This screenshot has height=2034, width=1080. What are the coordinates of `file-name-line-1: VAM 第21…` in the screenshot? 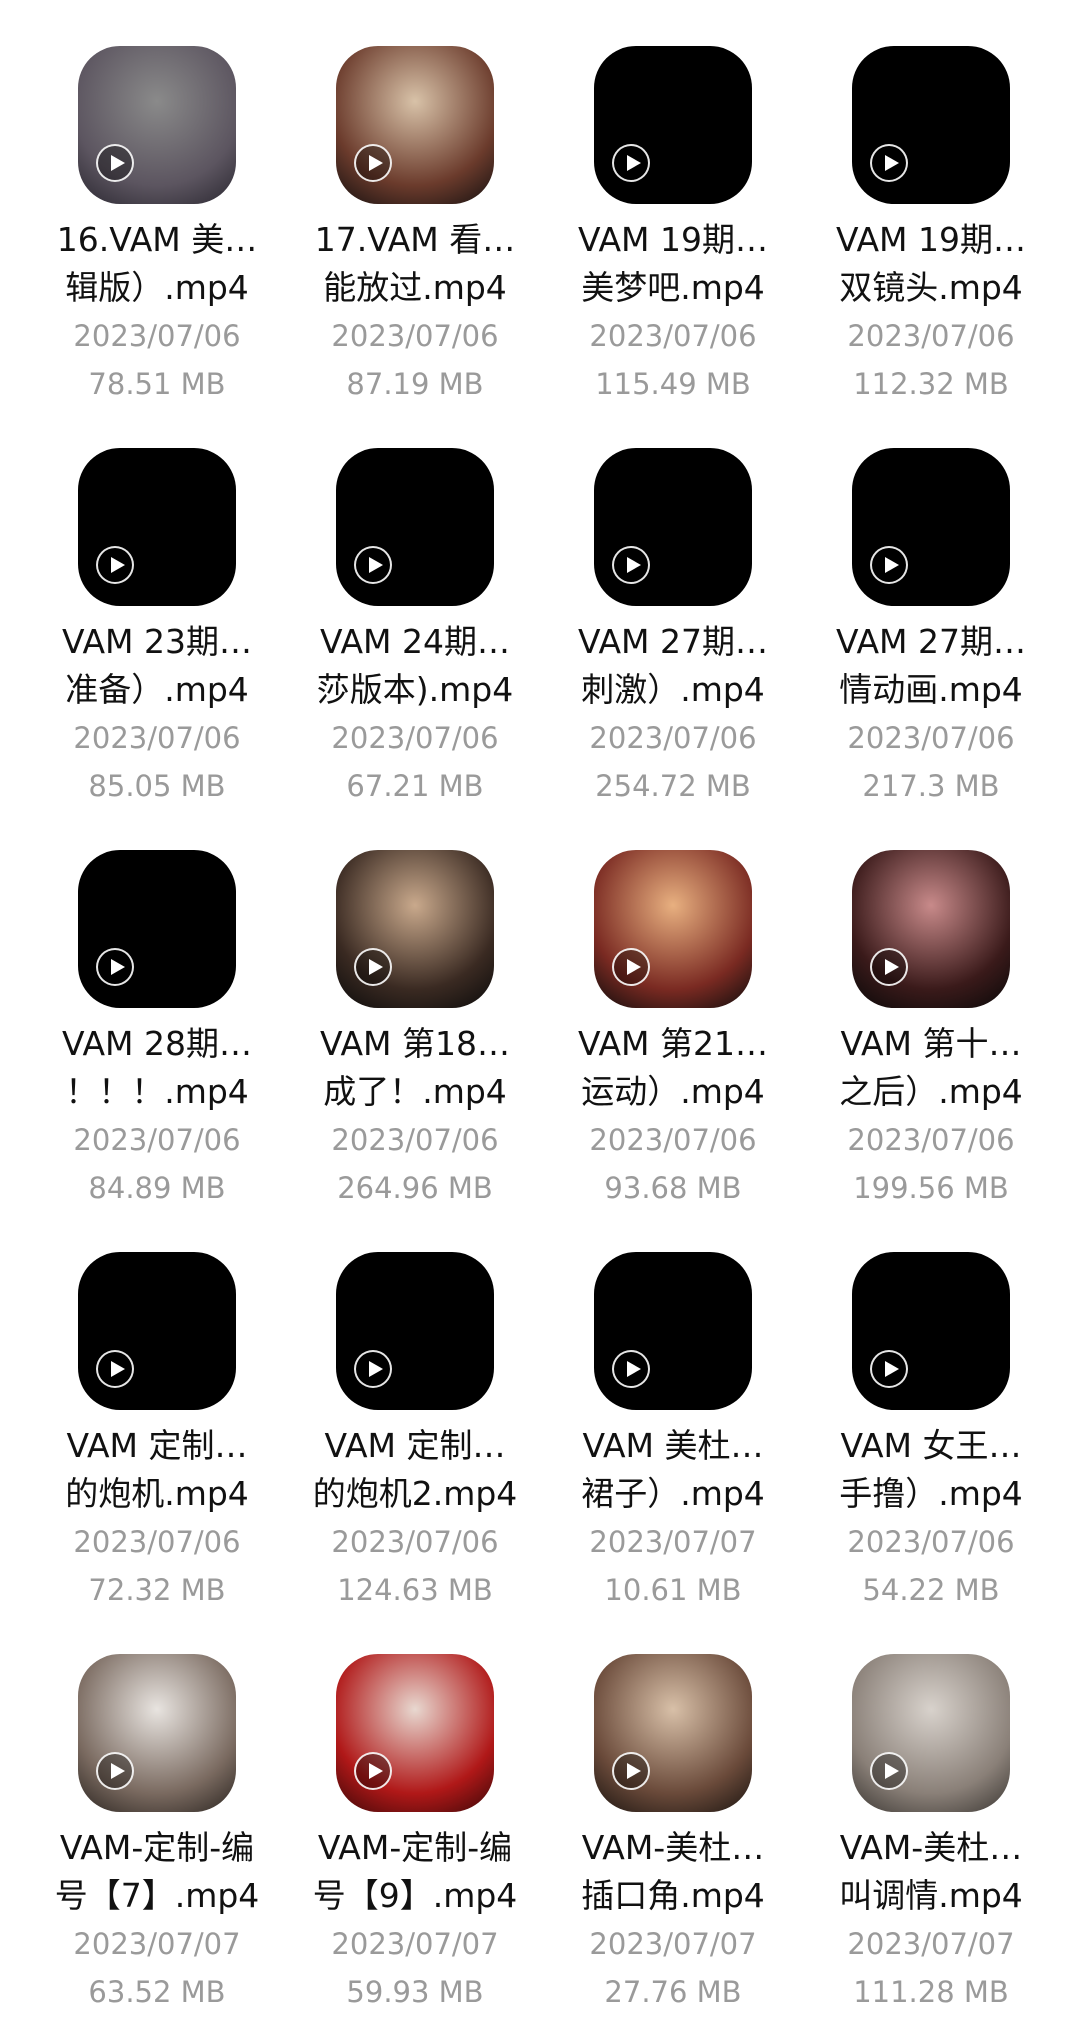 It's located at (673, 1043).